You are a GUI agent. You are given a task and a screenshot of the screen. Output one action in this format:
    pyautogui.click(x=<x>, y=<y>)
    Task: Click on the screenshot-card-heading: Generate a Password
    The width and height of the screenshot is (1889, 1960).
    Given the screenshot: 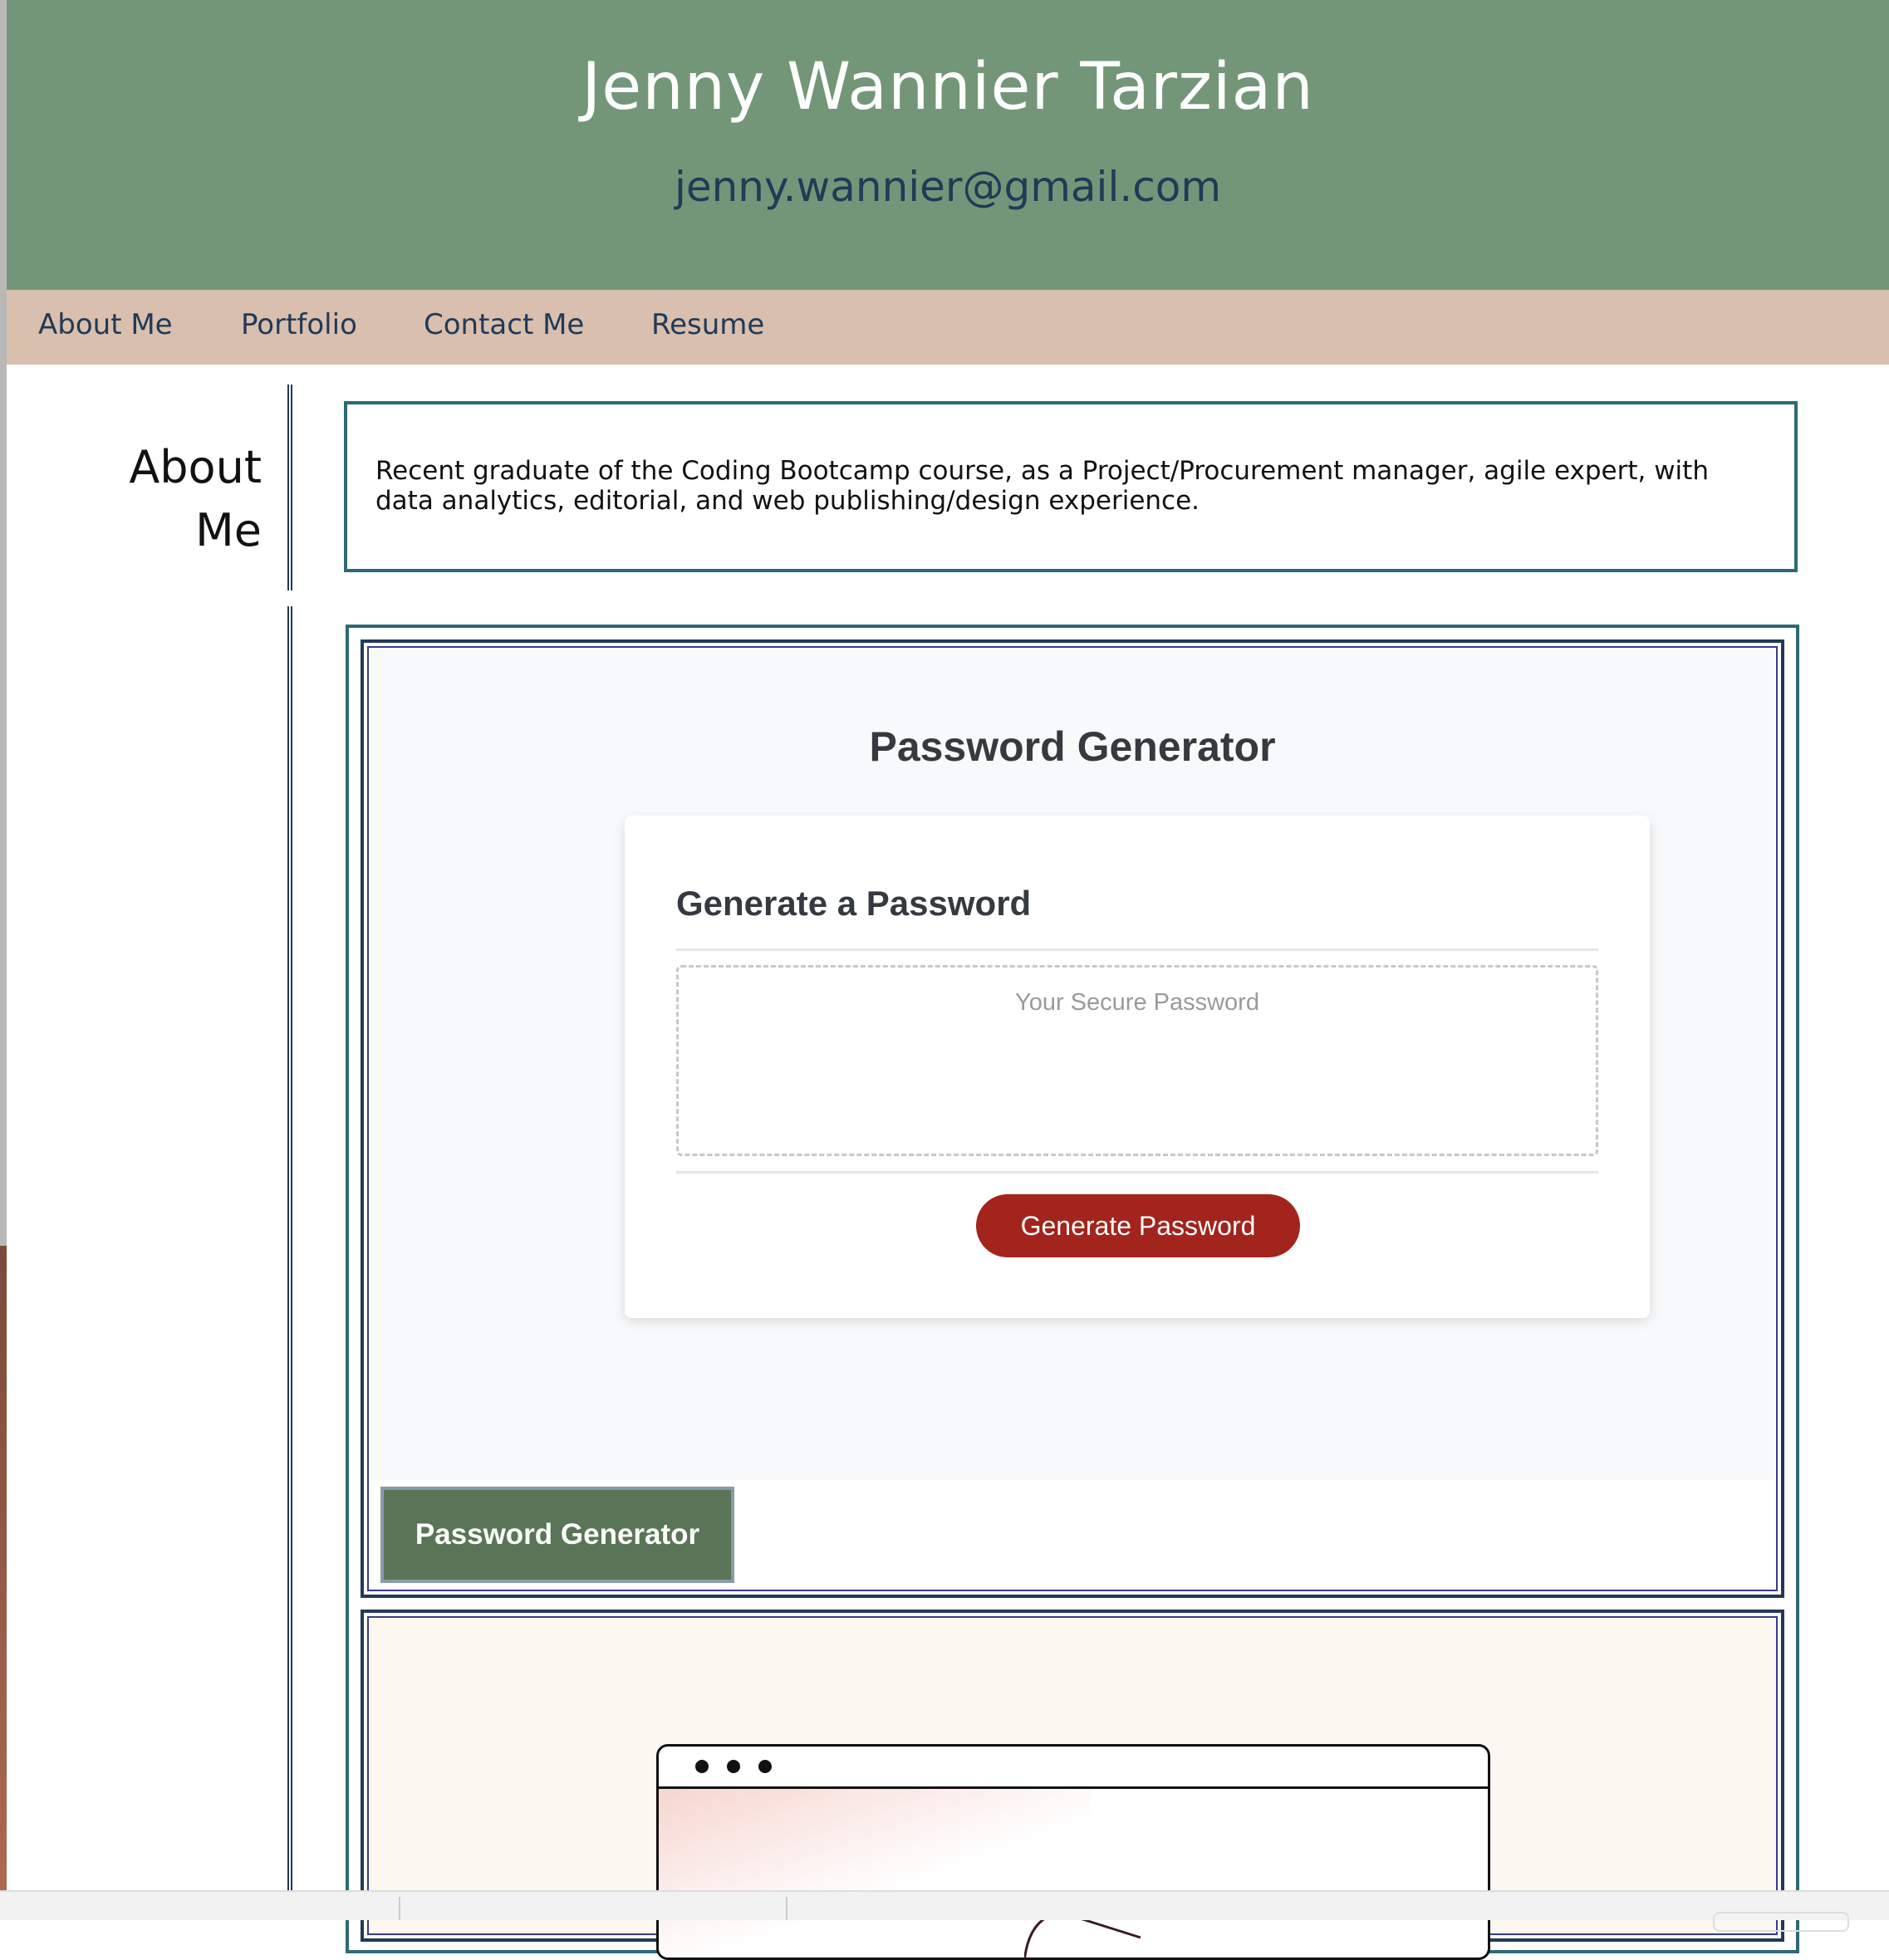 What is the action you would take?
    pyautogui.click(x=854, y=903)
    